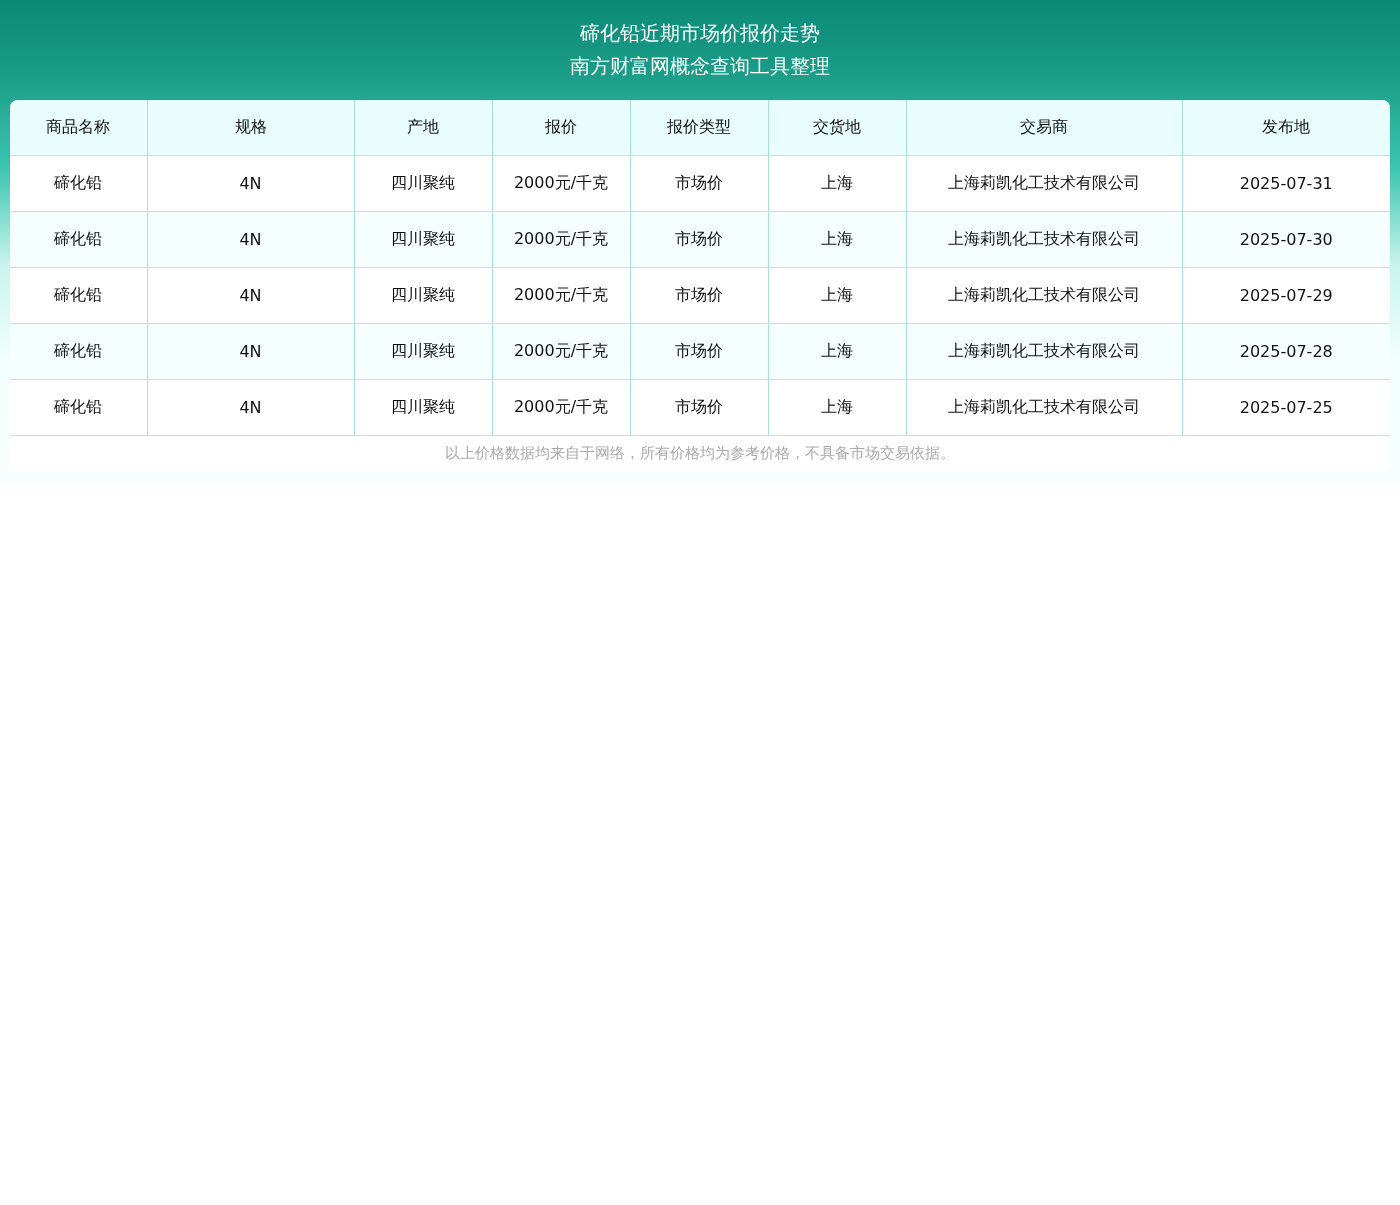  I want to click on disclaimer-text: 以上价格数据均来自于网络，所有价格均为参考价格，不具备市场交易依据。, so click(700, 453).